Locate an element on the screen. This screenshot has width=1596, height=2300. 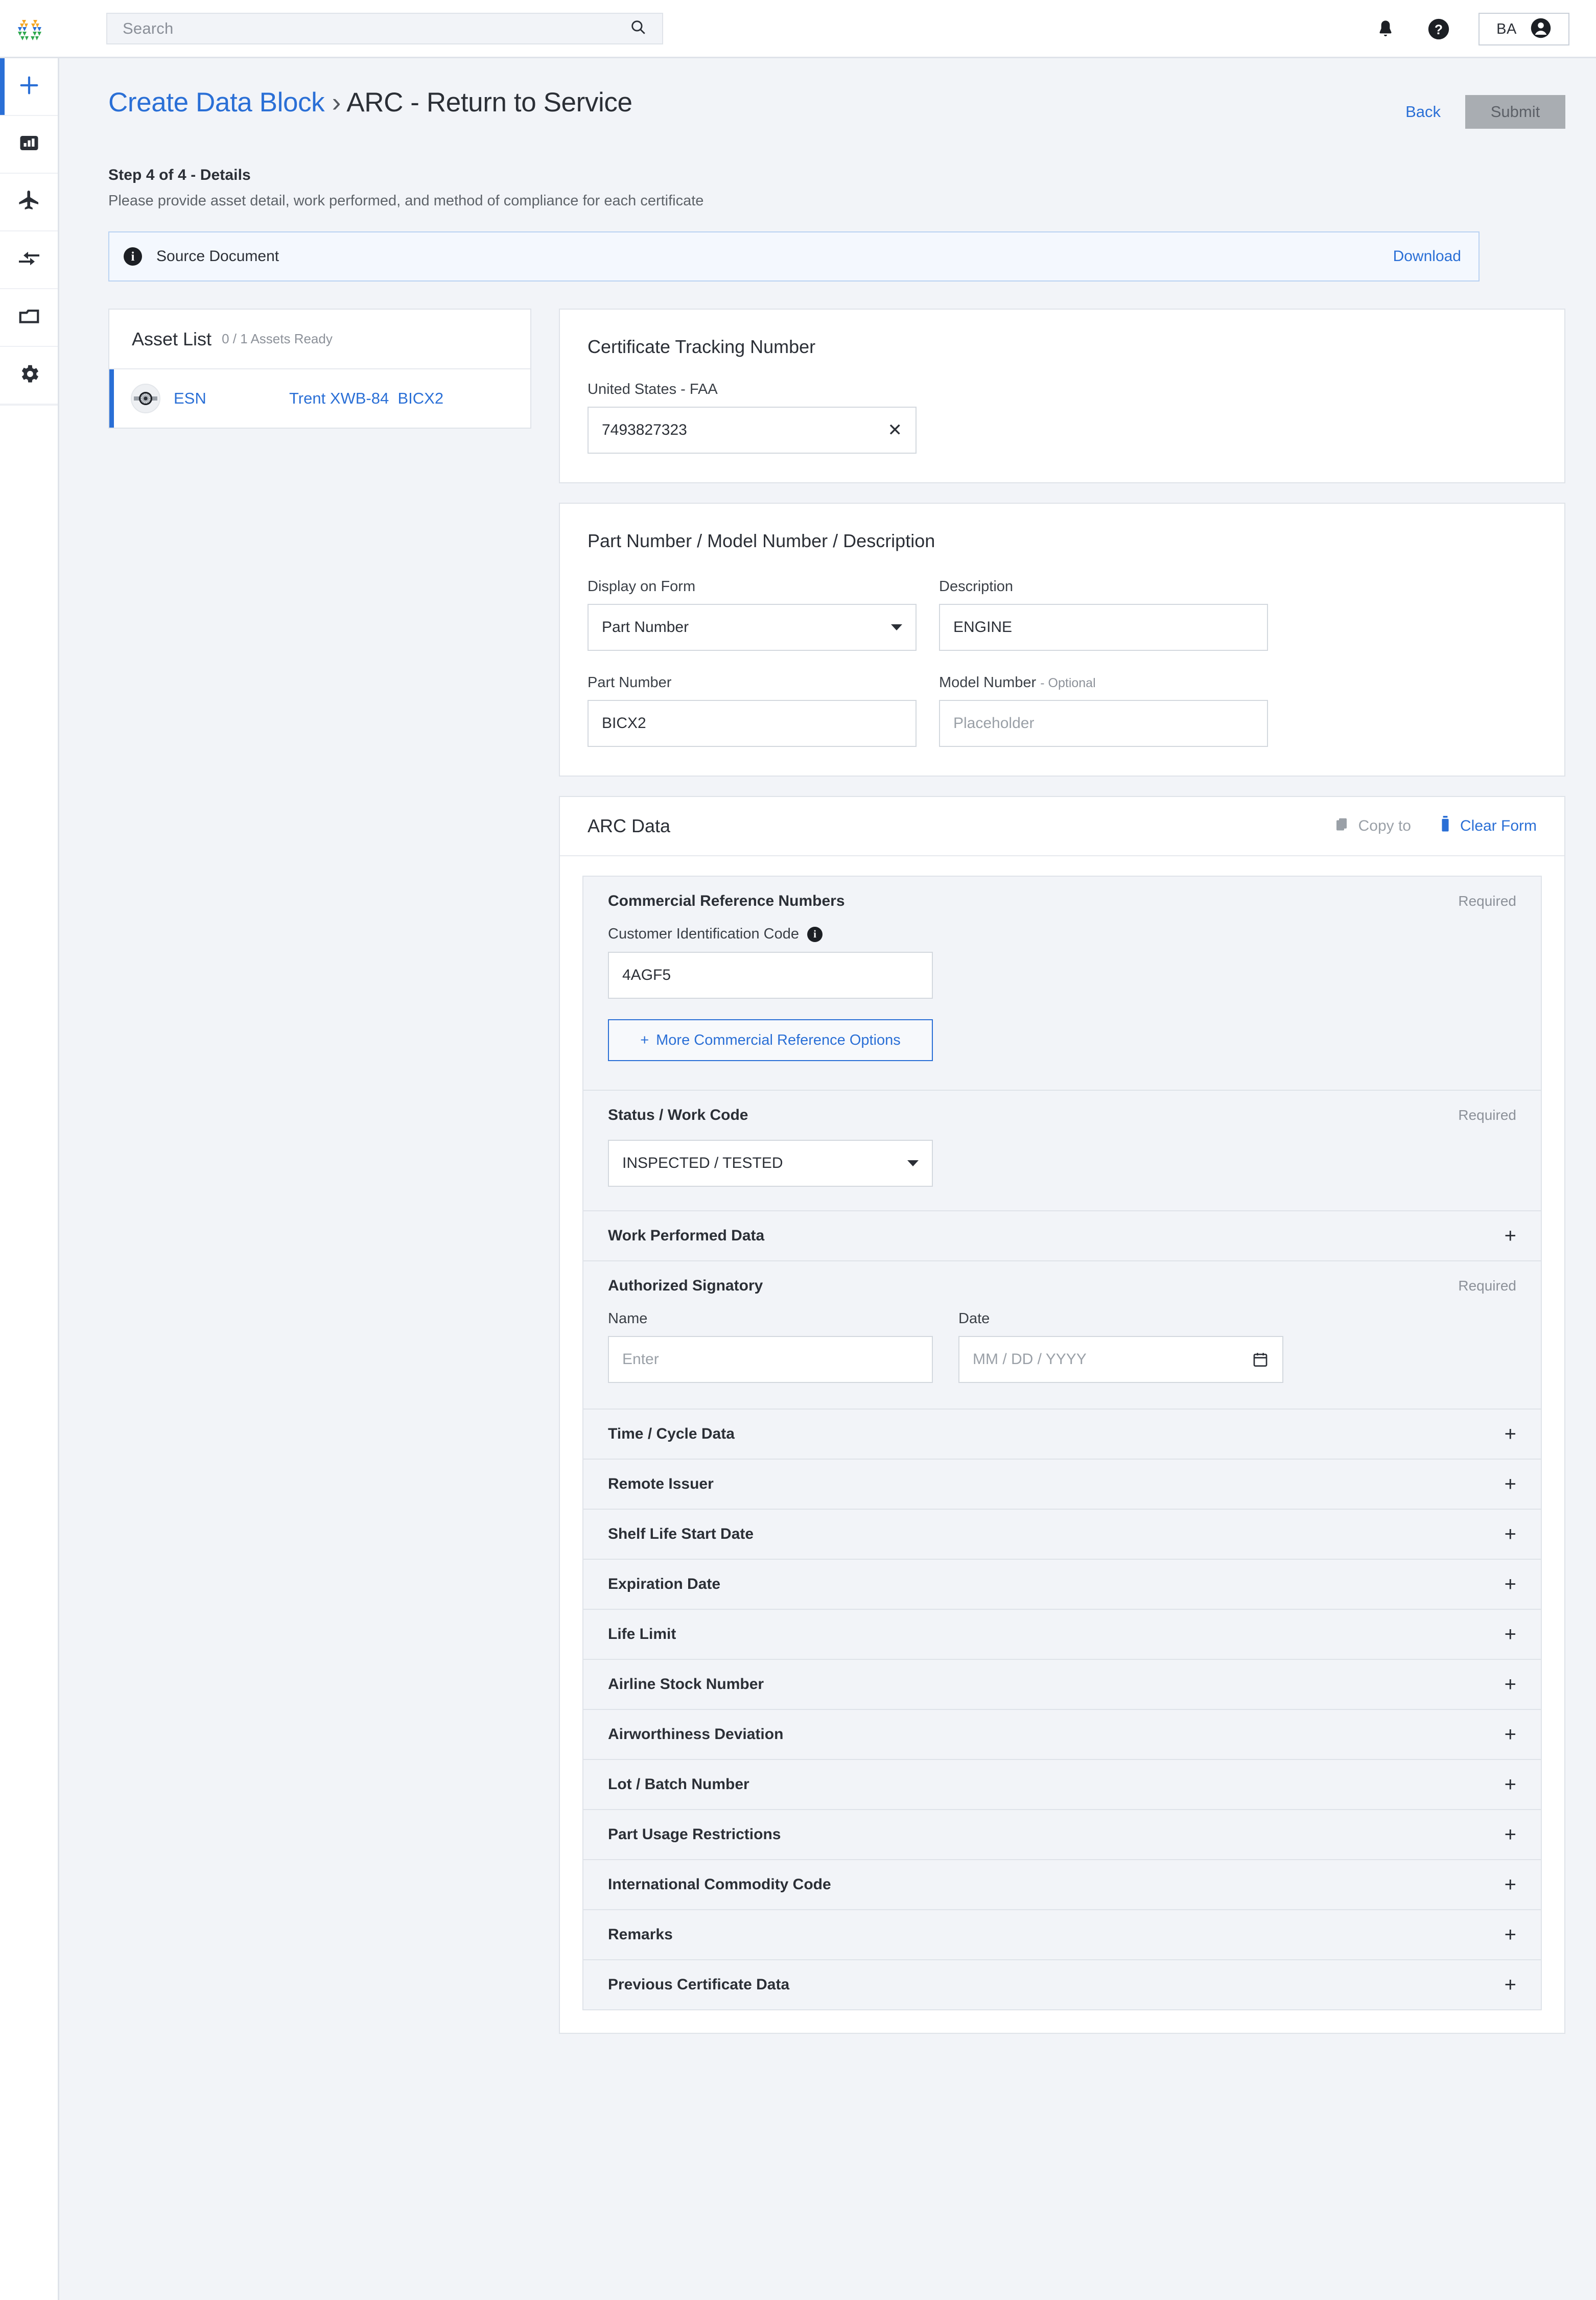
certificate-tracking-title: Certificate Tracking Number is located at coordinates (702, 346).